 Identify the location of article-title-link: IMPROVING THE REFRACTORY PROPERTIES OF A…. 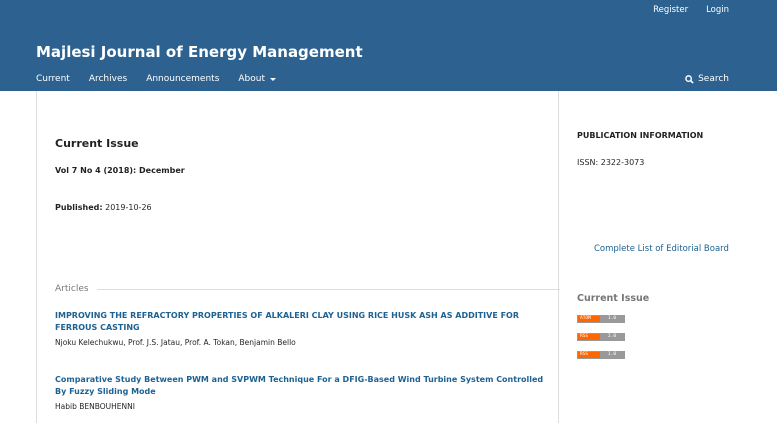
(300, 322).